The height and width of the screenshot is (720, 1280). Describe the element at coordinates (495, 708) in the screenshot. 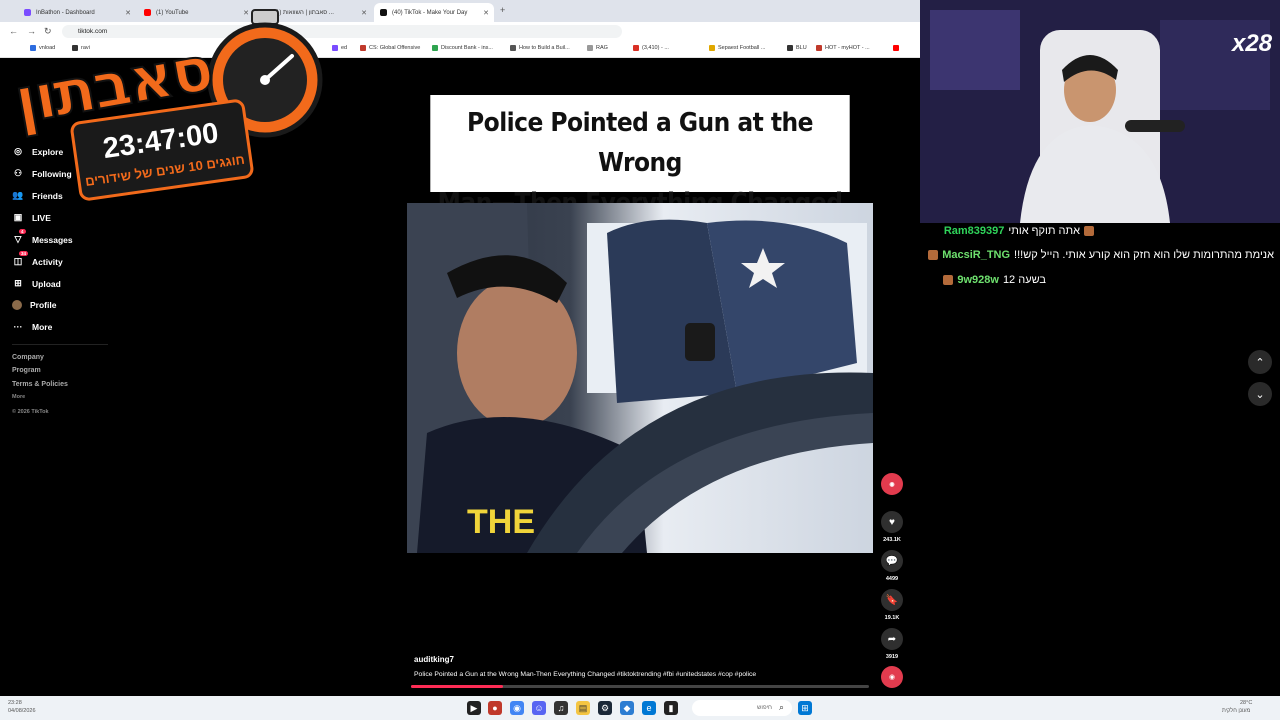

I see `app-icon: ●` at that location.